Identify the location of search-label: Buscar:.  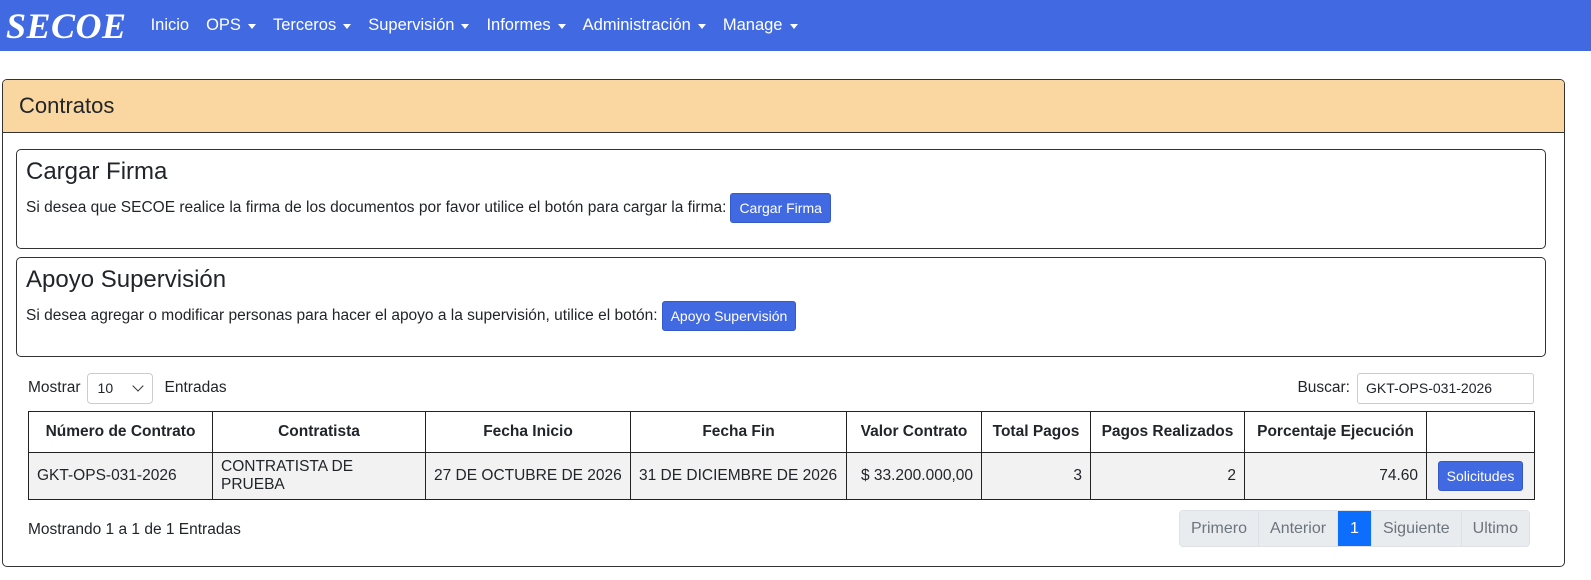
(1323, 387).